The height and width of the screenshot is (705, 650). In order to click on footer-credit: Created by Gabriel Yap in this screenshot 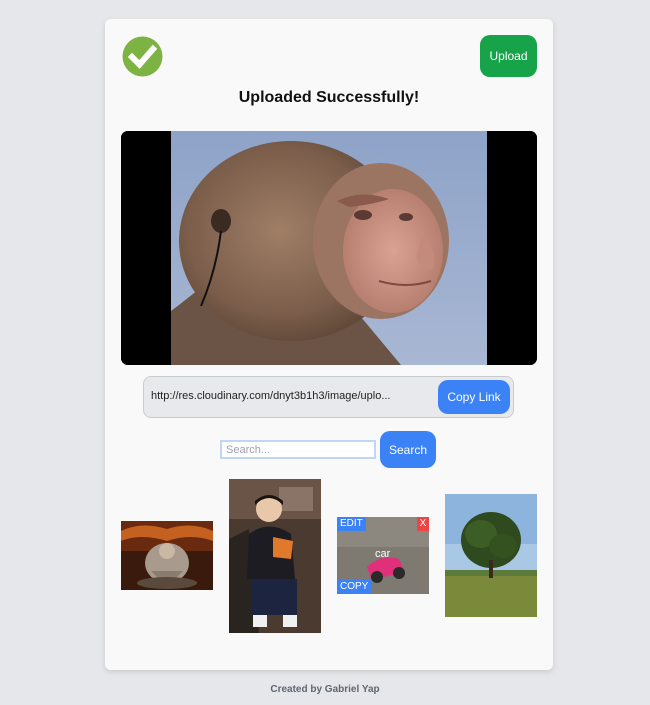, I will do `click(325, 689)`.